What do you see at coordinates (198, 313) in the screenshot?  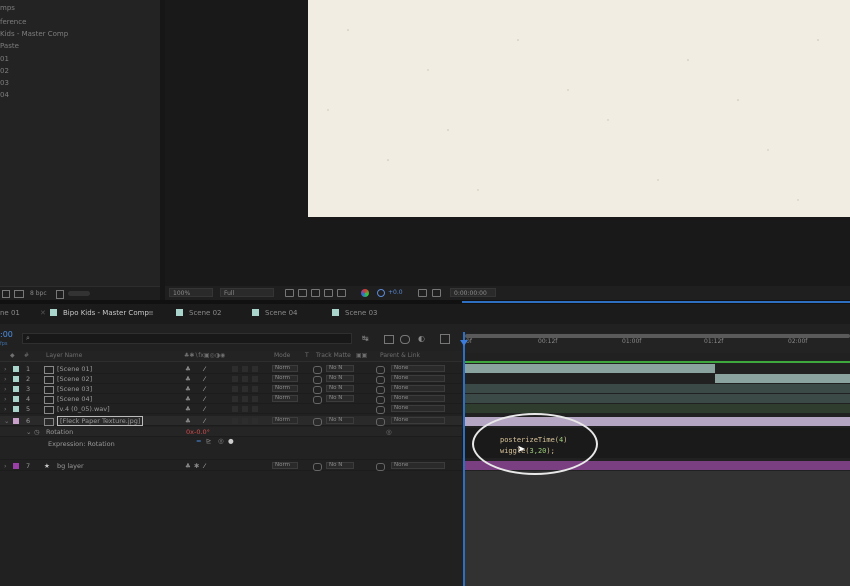 I see `tab-scene-02: Scene 02` at bounding box center [198, 313].